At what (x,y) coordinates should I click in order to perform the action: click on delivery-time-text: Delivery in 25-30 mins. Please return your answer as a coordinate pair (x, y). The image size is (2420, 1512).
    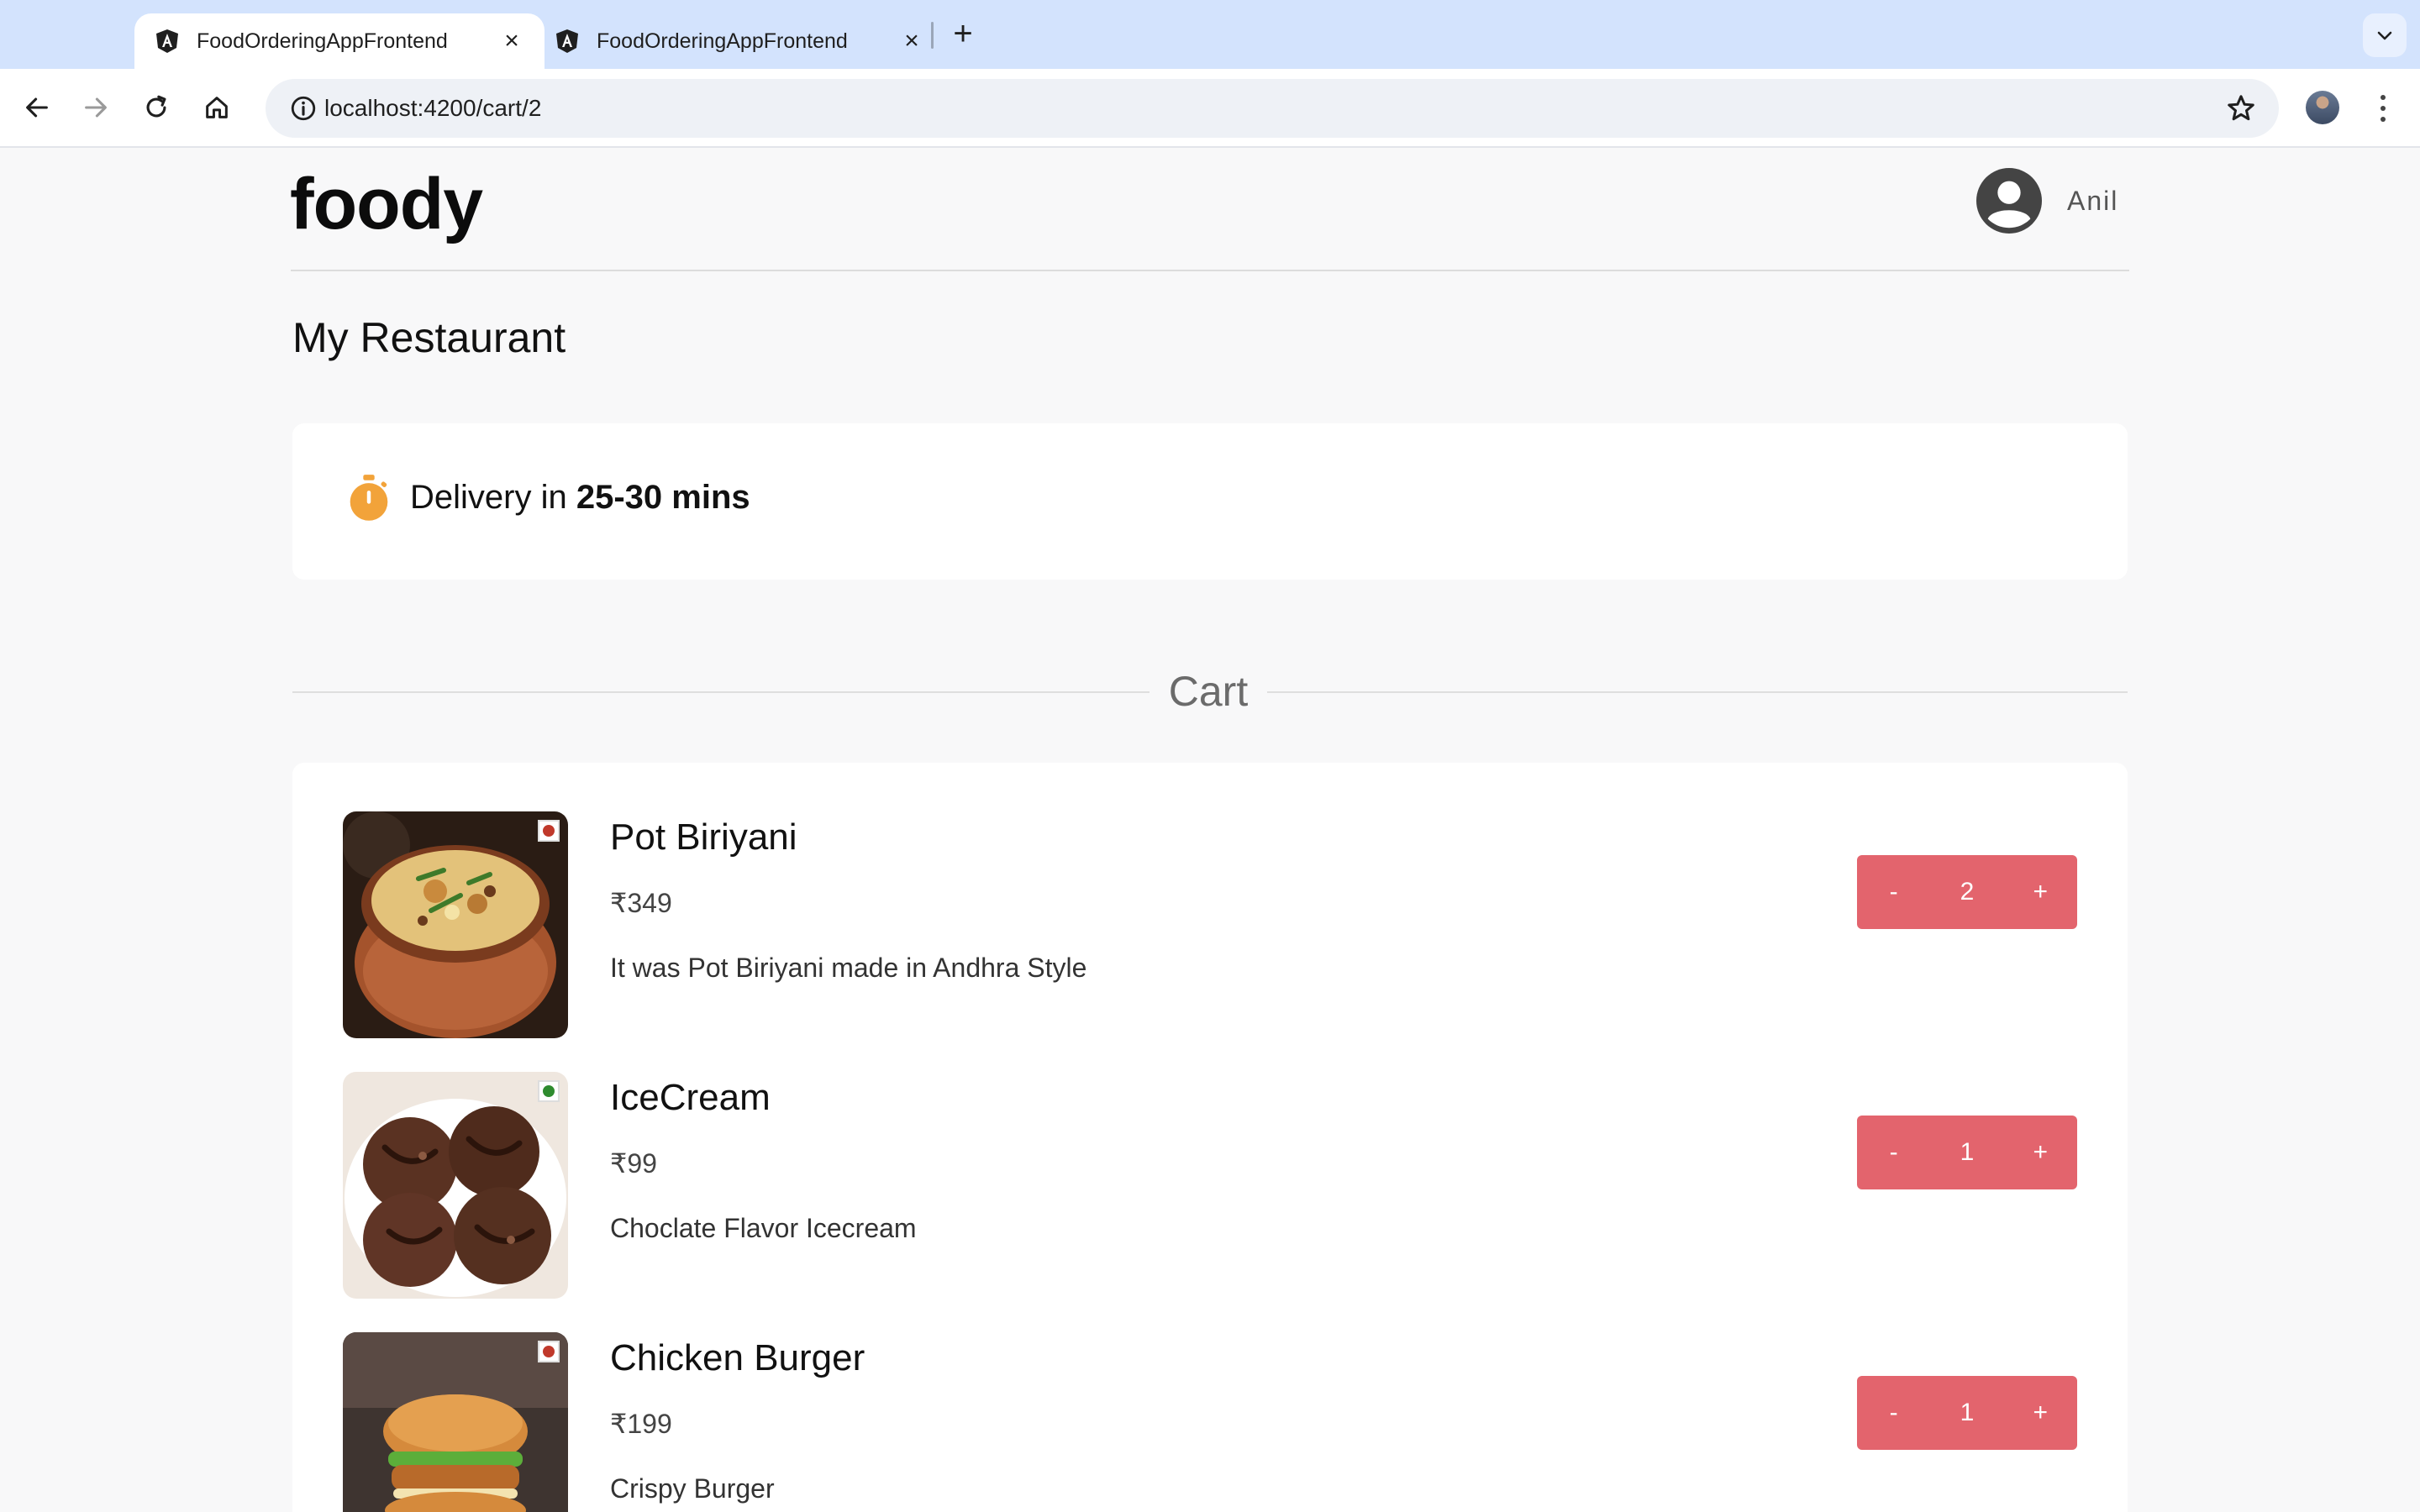
    Looking at the image, I should click on (580, 498).